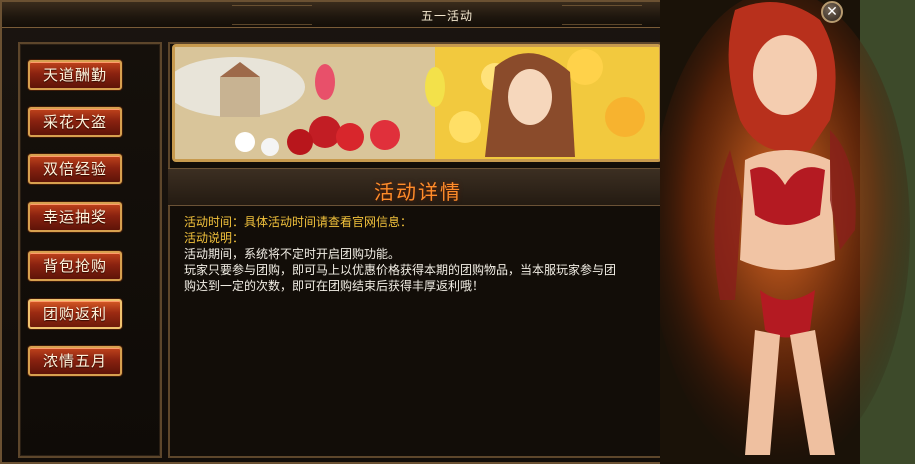  I want to click on event-banner-image, so click(417, 103).